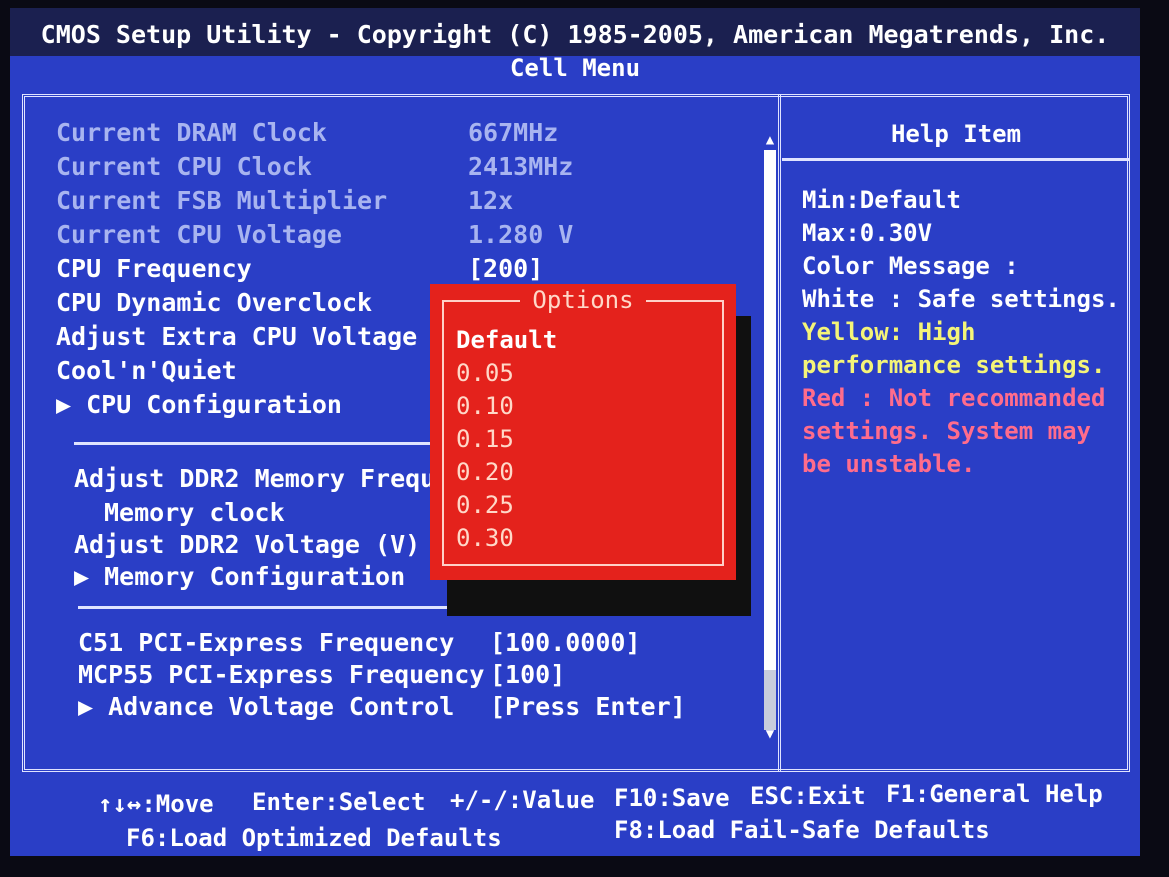 The image size is (1169, 877). What do you see at coordinates (146, 370) in the screenshot?
I see `setting-label: Cool'n'Quiet` at bounding box center [146, 370].